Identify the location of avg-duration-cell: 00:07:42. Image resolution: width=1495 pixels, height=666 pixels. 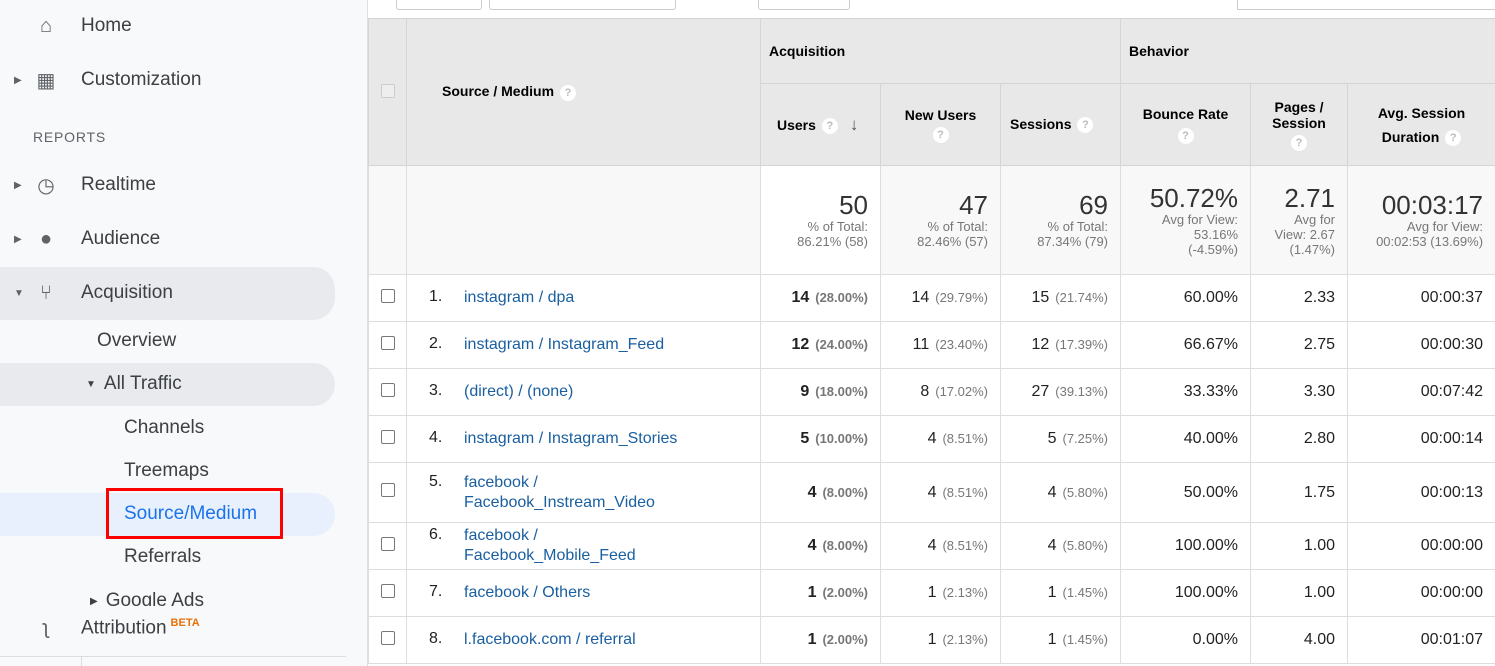
(1421, 392).